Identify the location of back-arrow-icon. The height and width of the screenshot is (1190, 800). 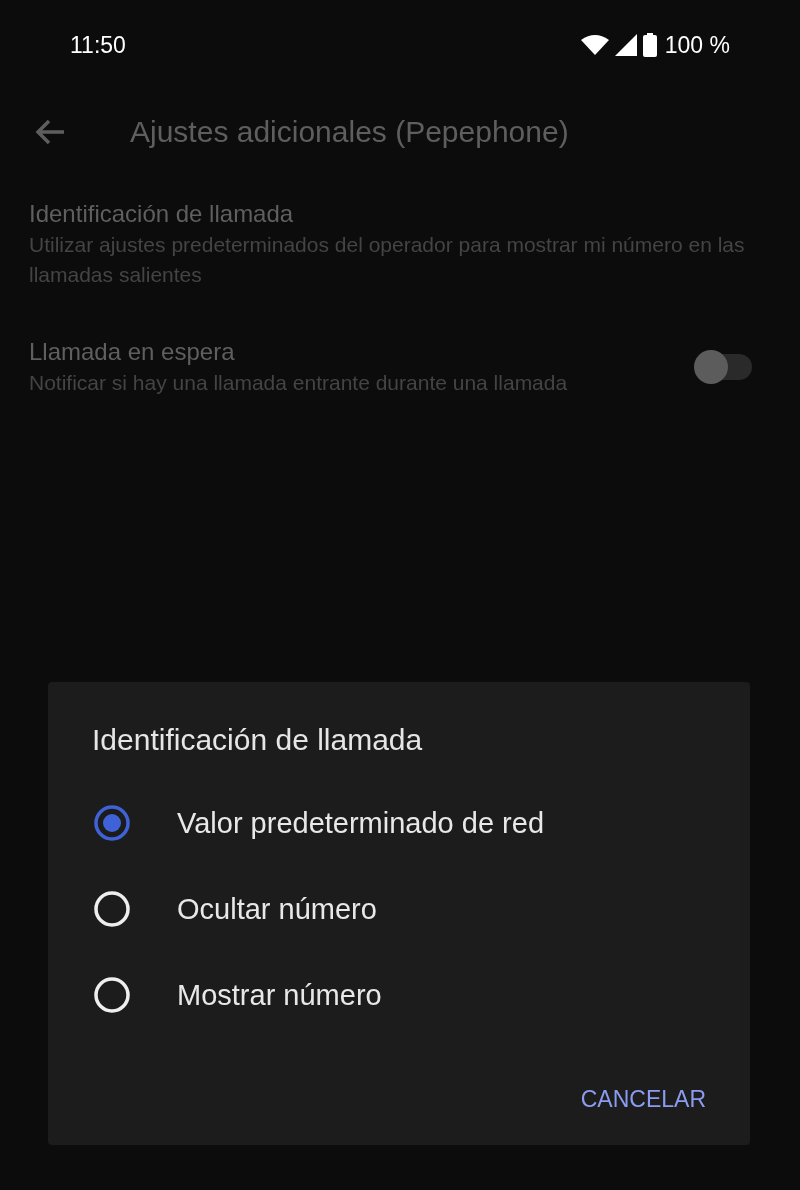
(50, 132).